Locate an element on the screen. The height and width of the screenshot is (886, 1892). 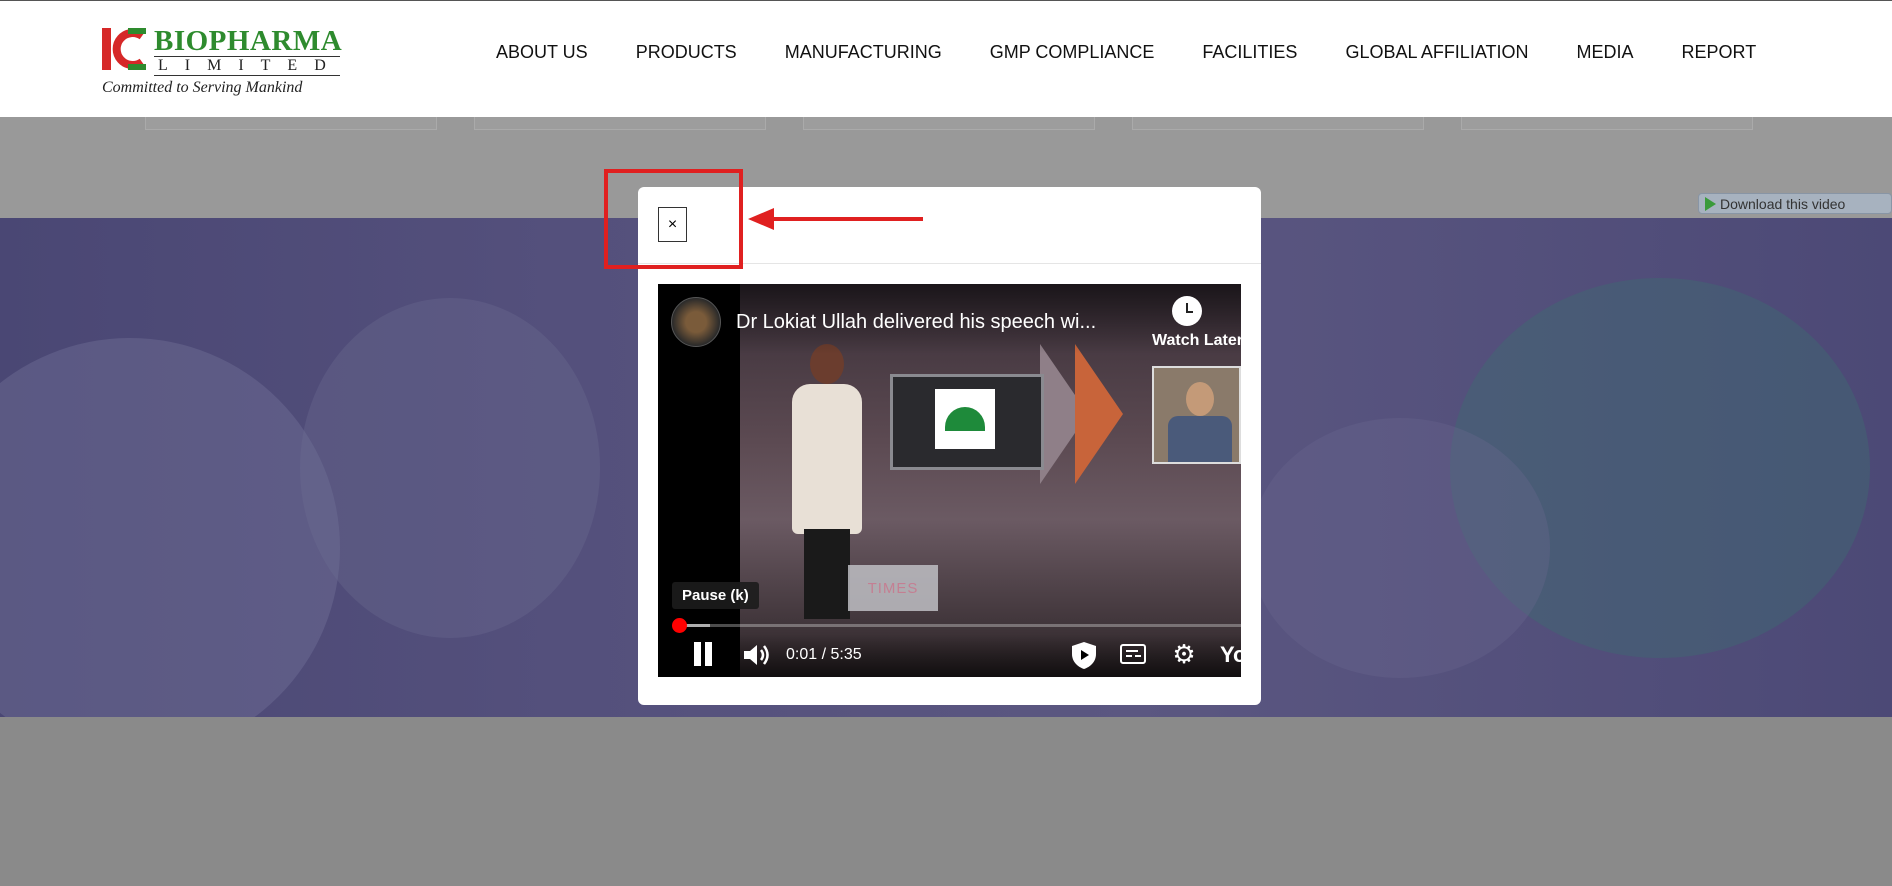
gear-icon: ⚙ is located at coordinates (1184, 654).